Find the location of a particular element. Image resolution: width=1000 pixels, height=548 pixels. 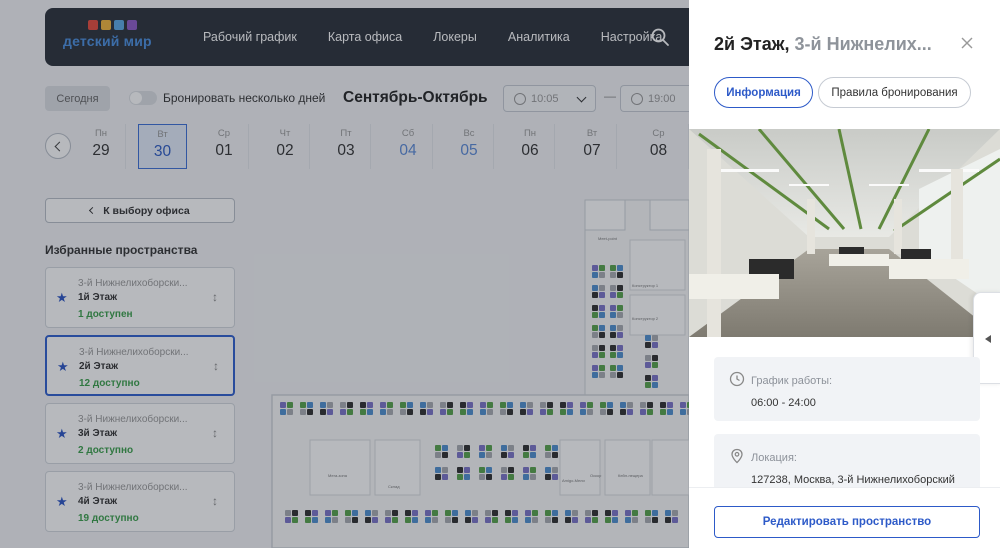

edit-space-button: Редактировать пространство is located at coordinates (847, 522).